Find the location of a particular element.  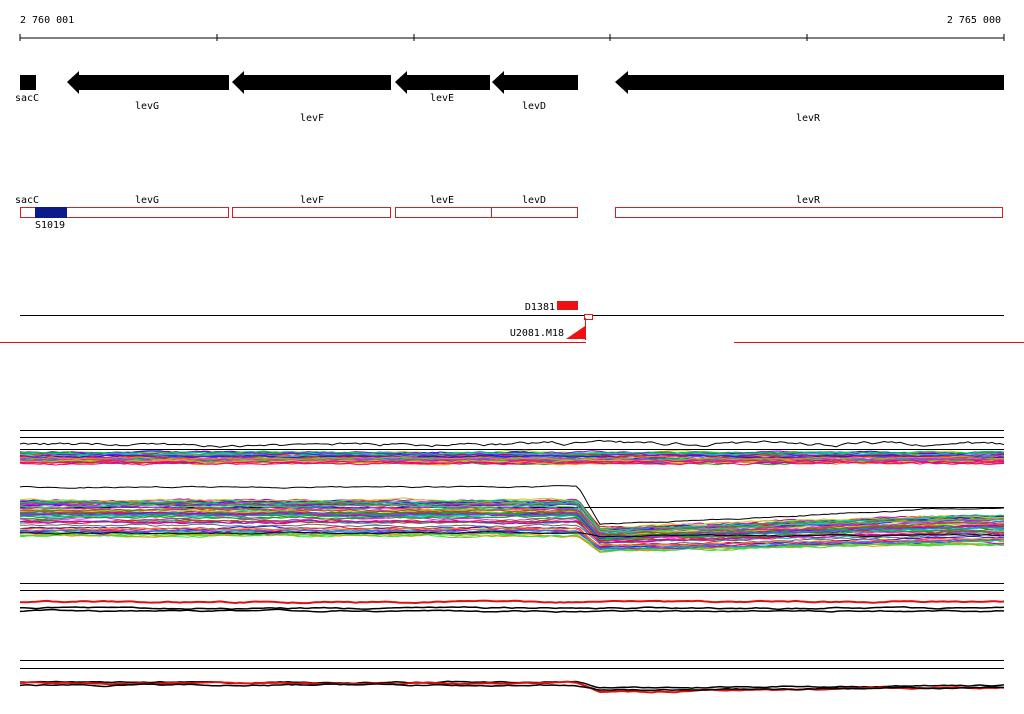

probe-track: D1381 U2081.M18 is located at coordinates (512, 322).